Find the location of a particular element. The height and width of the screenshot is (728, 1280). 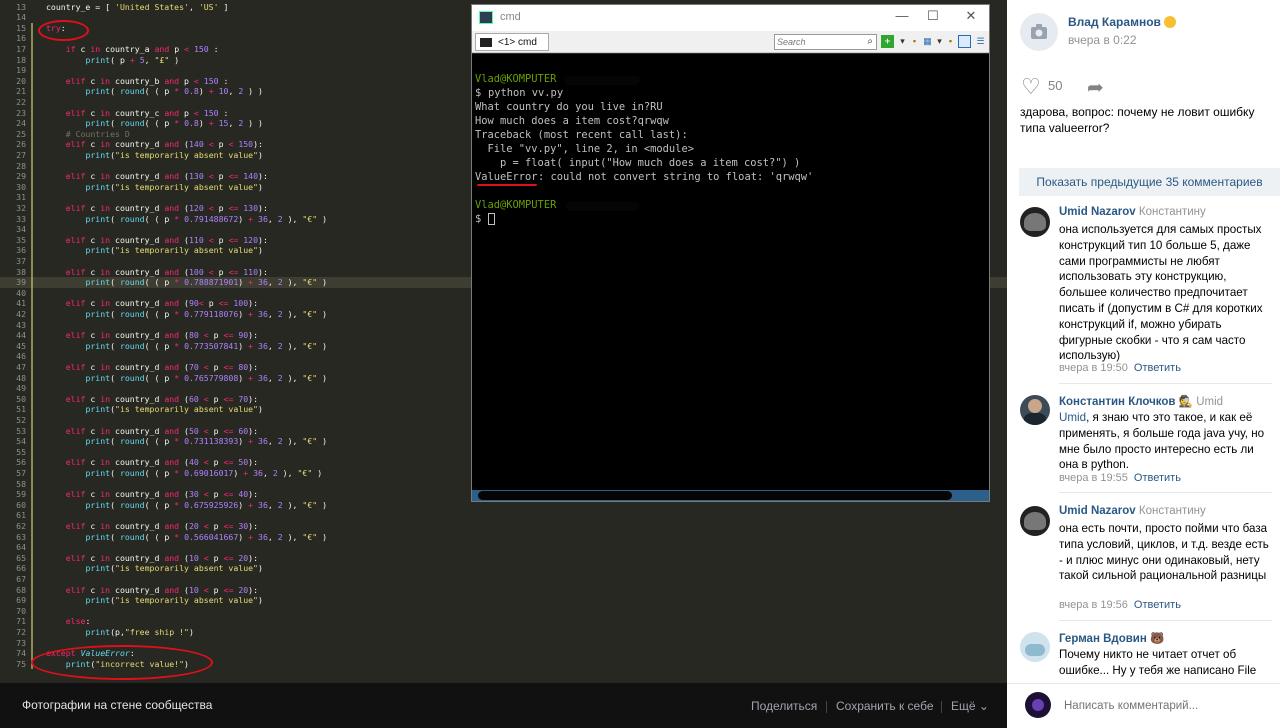

post-author: Влад Карамнов is located at coordinates (1122, 22).